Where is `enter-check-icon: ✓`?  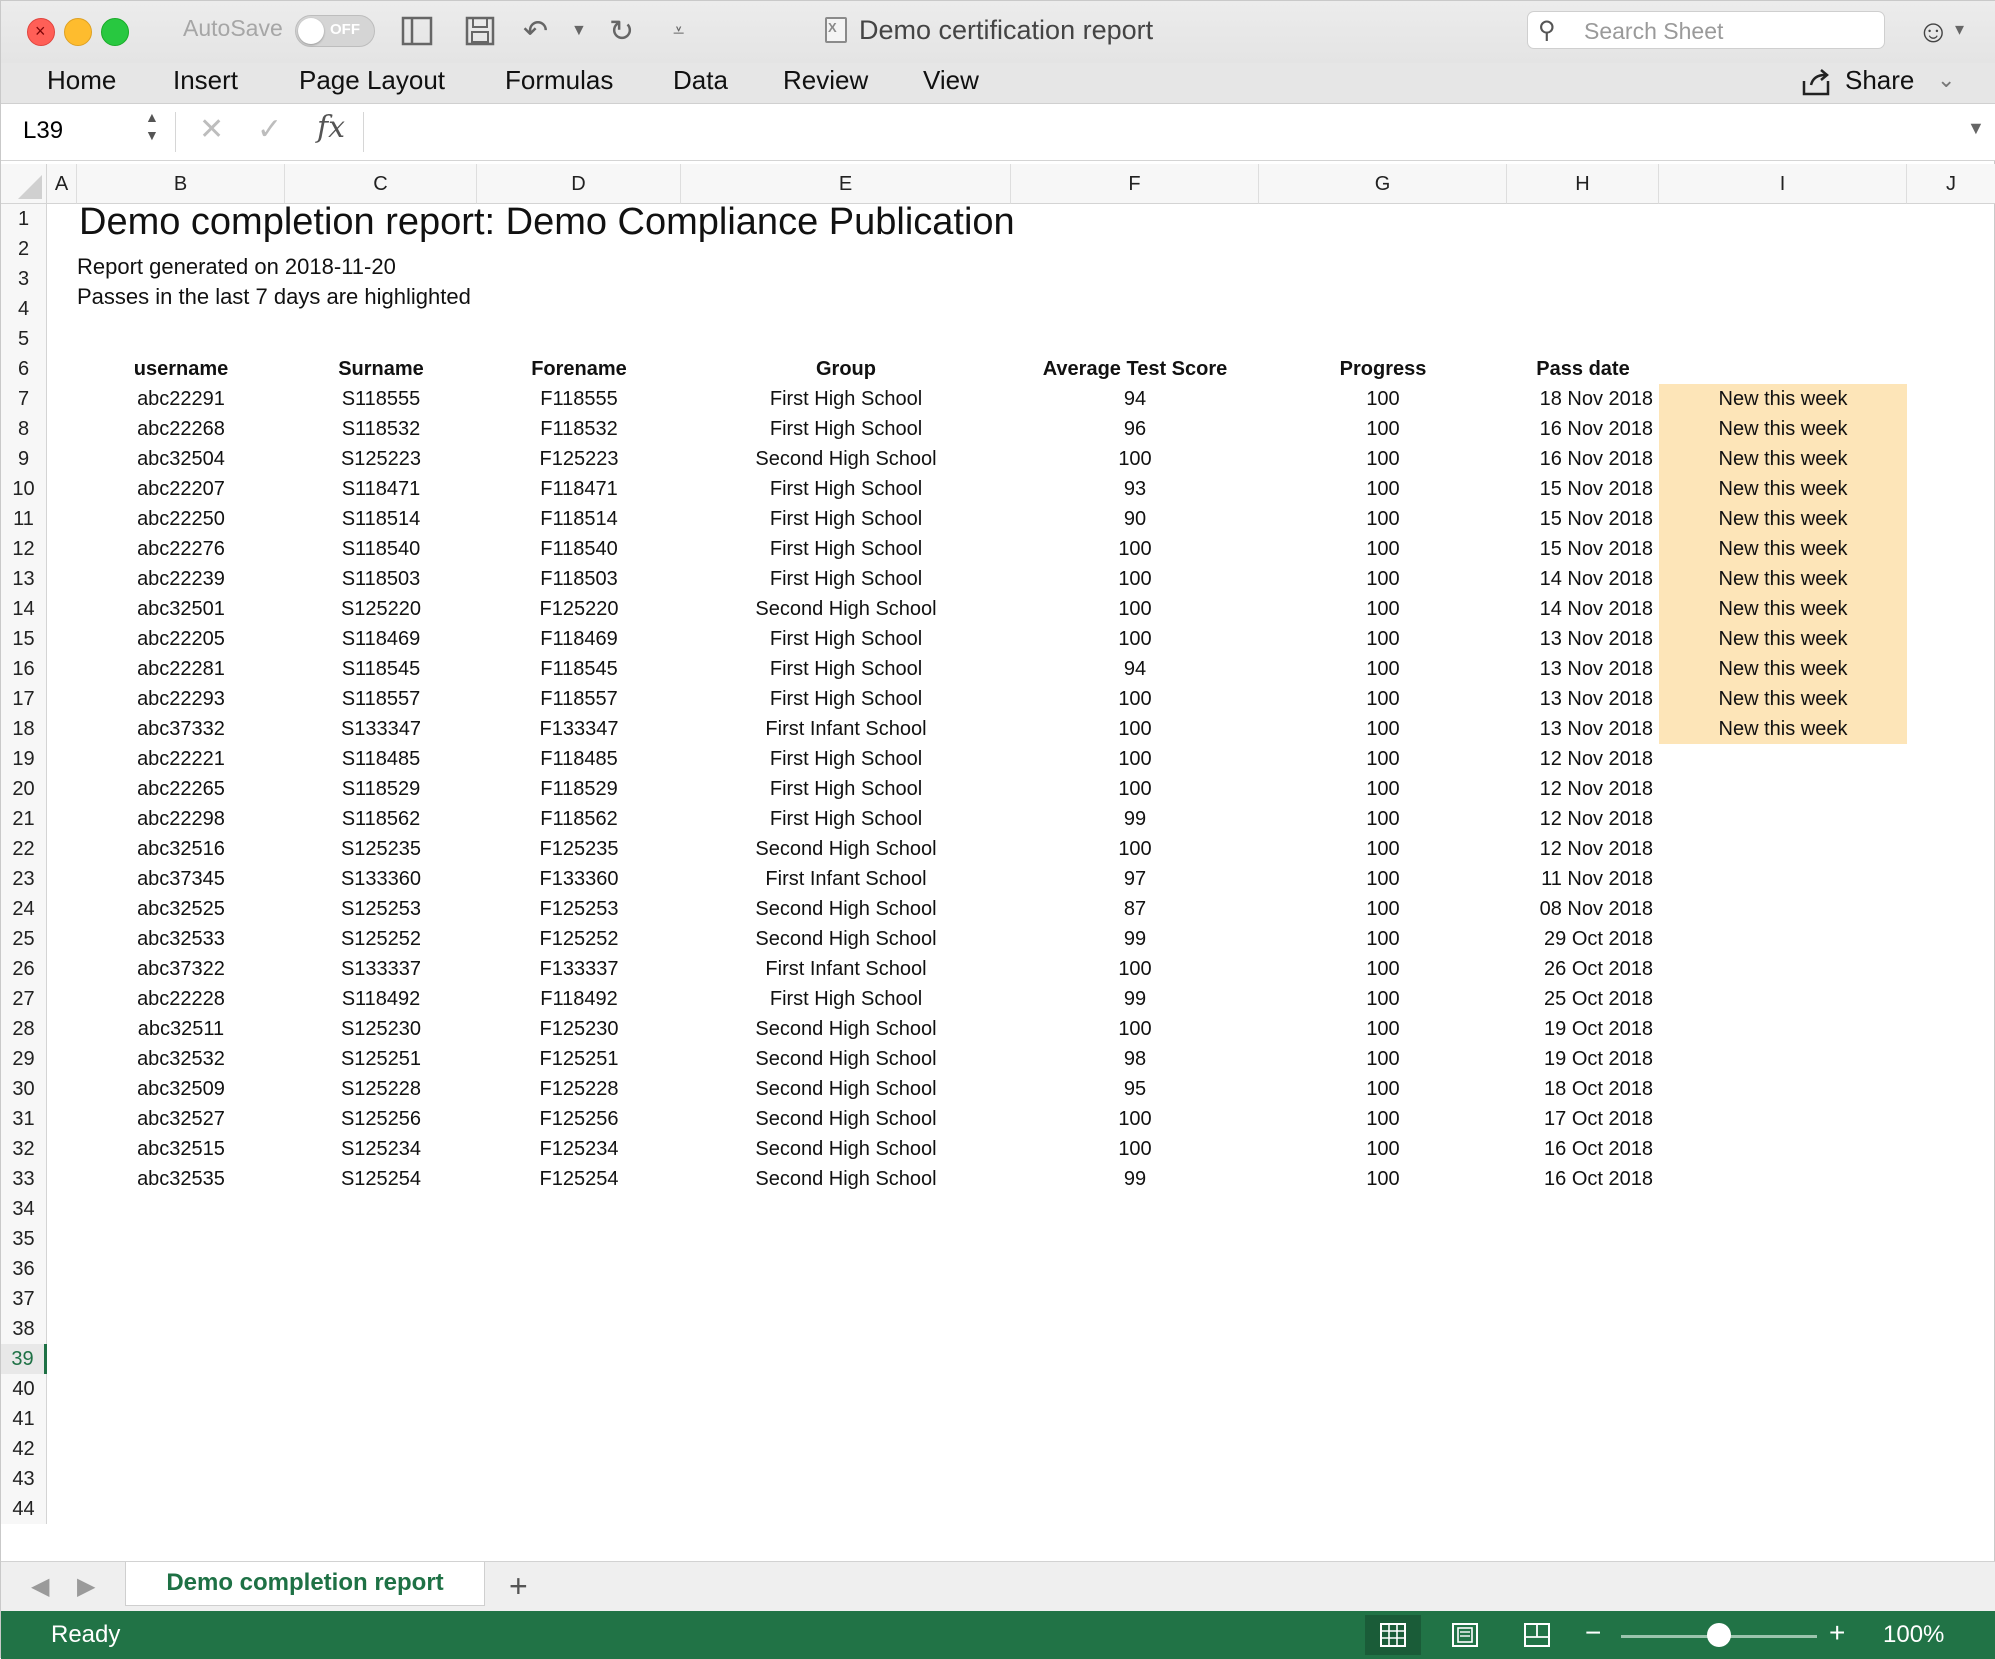 enter-check-icon: ✓ is located at coordinates (269, 129).